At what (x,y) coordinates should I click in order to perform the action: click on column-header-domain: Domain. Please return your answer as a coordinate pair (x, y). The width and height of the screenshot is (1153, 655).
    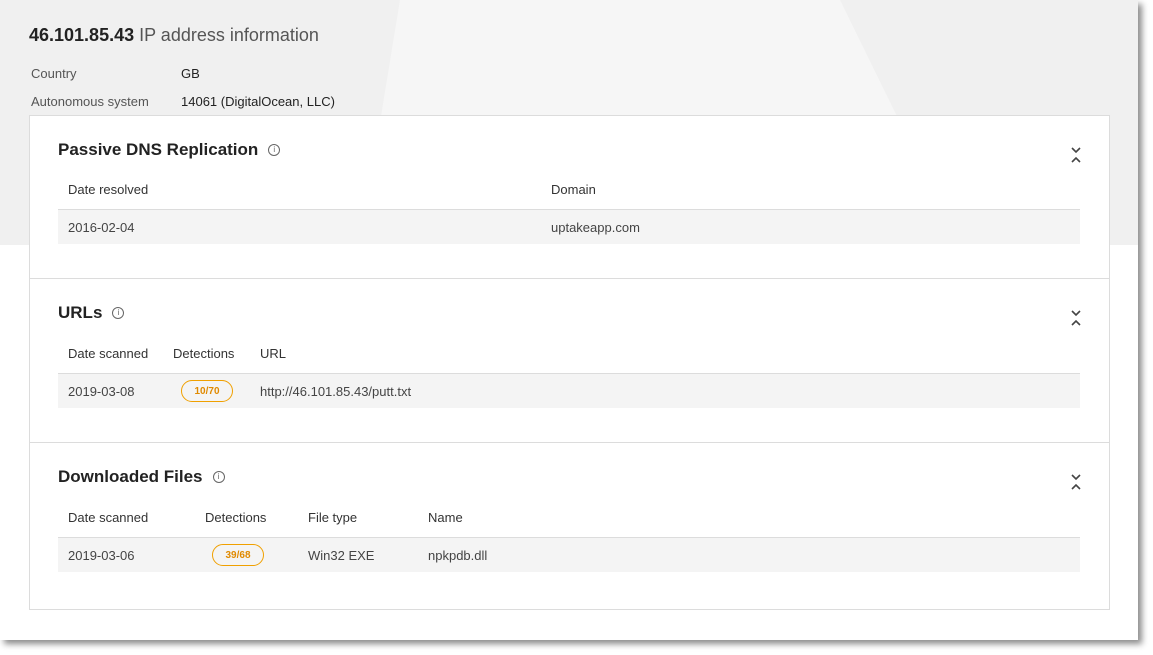
    Looking at the image, I should click on (573, 189).